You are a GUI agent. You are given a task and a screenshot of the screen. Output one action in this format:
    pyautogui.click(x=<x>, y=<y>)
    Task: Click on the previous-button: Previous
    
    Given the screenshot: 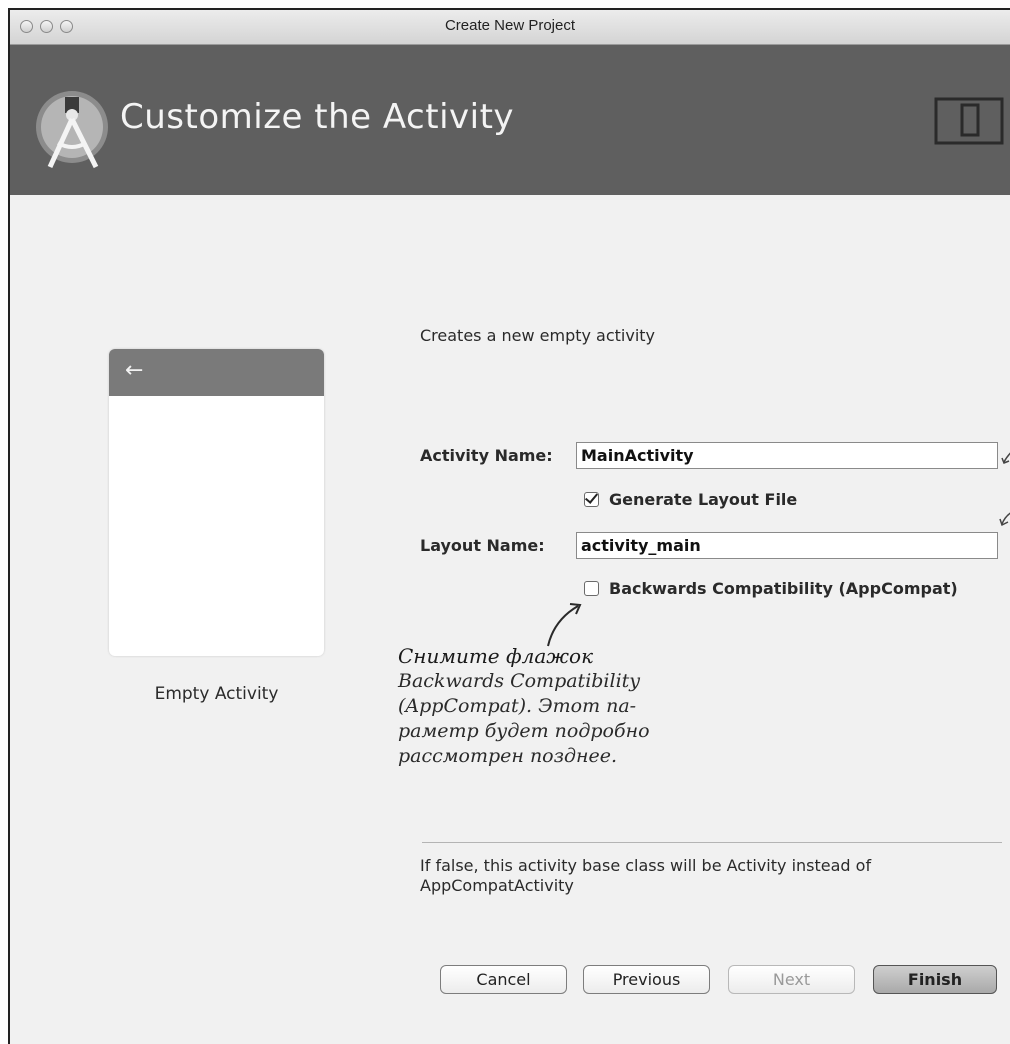 What is the action you would take?
    pyautogui.click(x=646, y=979)
    